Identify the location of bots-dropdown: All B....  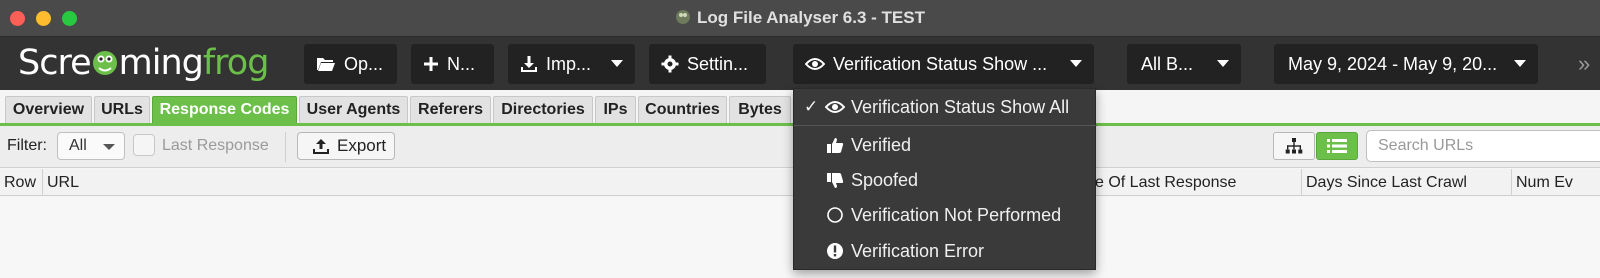
(1184, 64).